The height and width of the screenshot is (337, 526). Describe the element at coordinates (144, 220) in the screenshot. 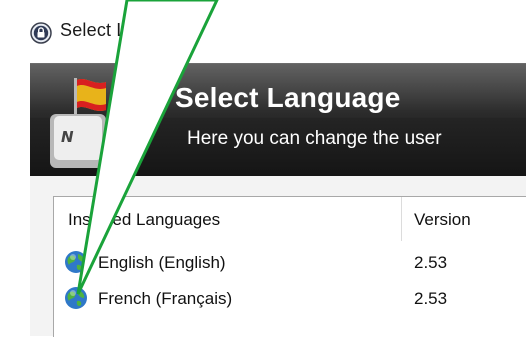

I see `column-header-installed-languages: Installed Languages` at that location.